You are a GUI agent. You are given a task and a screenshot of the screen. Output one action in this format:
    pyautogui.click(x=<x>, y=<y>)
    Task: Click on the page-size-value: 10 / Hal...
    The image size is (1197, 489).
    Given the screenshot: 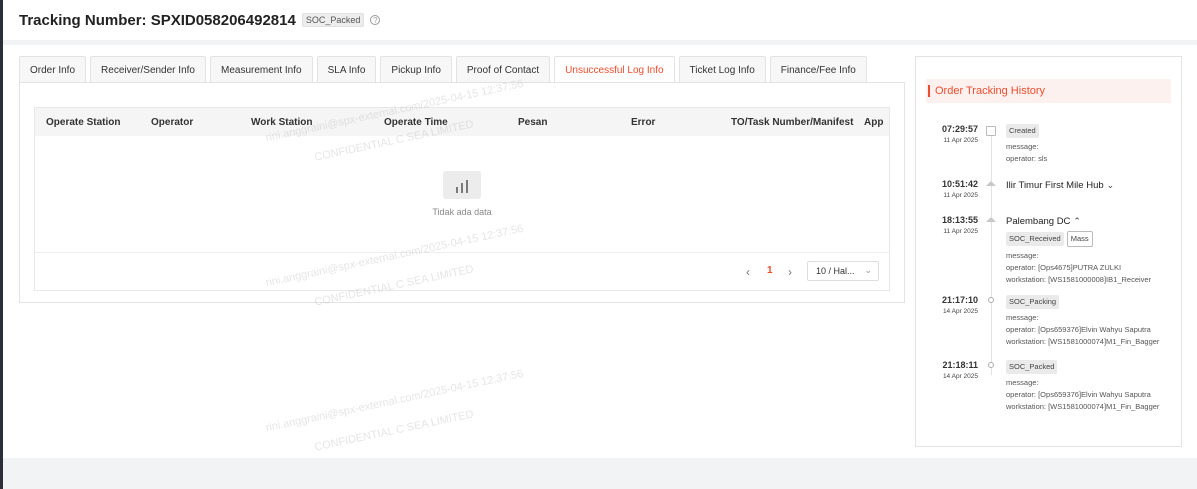 What is the action you would take?
    pyautogui.click(x=835, y=271)
    